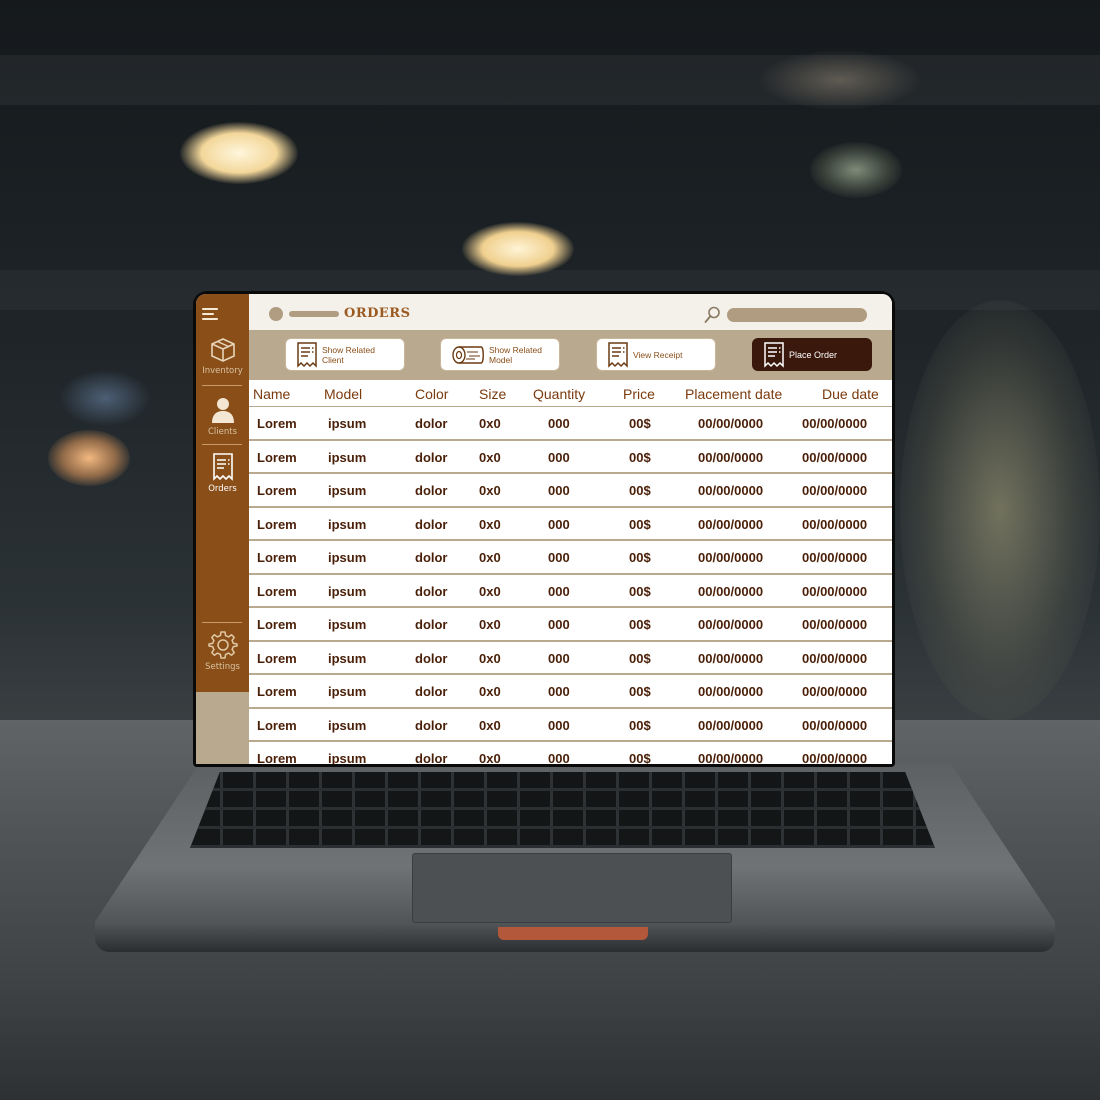 Image resolution: width=1100 pixels, height=1100 pixels. What do you see at coordinates (774, 354) in the screenshot?
I see `receipt-icon` at bounding box center [774, 354].